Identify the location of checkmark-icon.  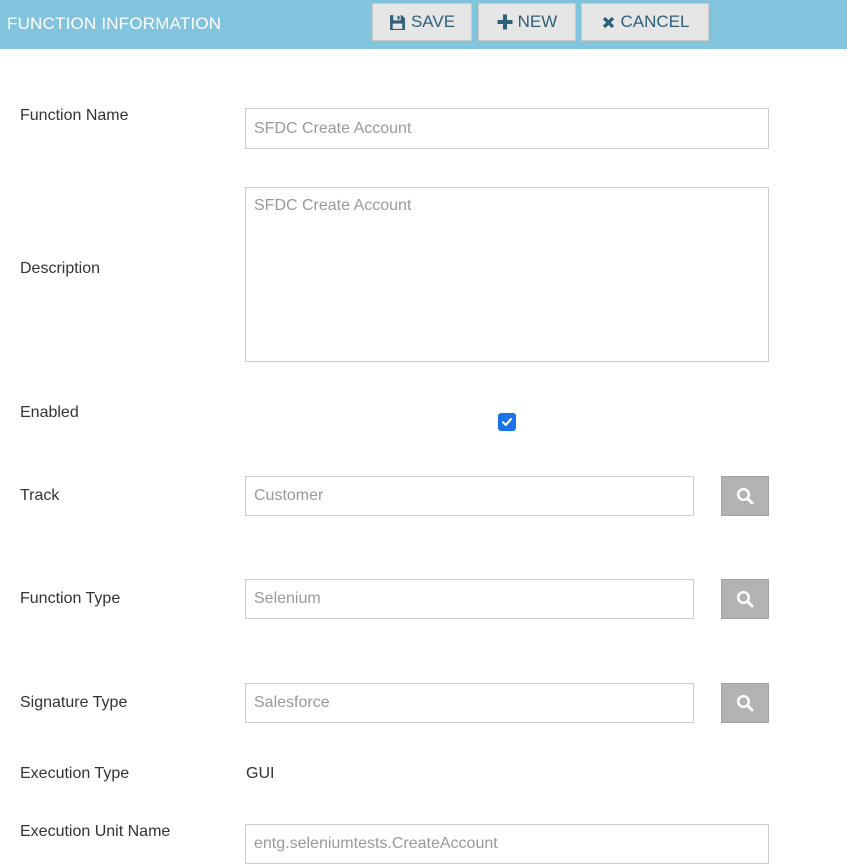
(507, 422).